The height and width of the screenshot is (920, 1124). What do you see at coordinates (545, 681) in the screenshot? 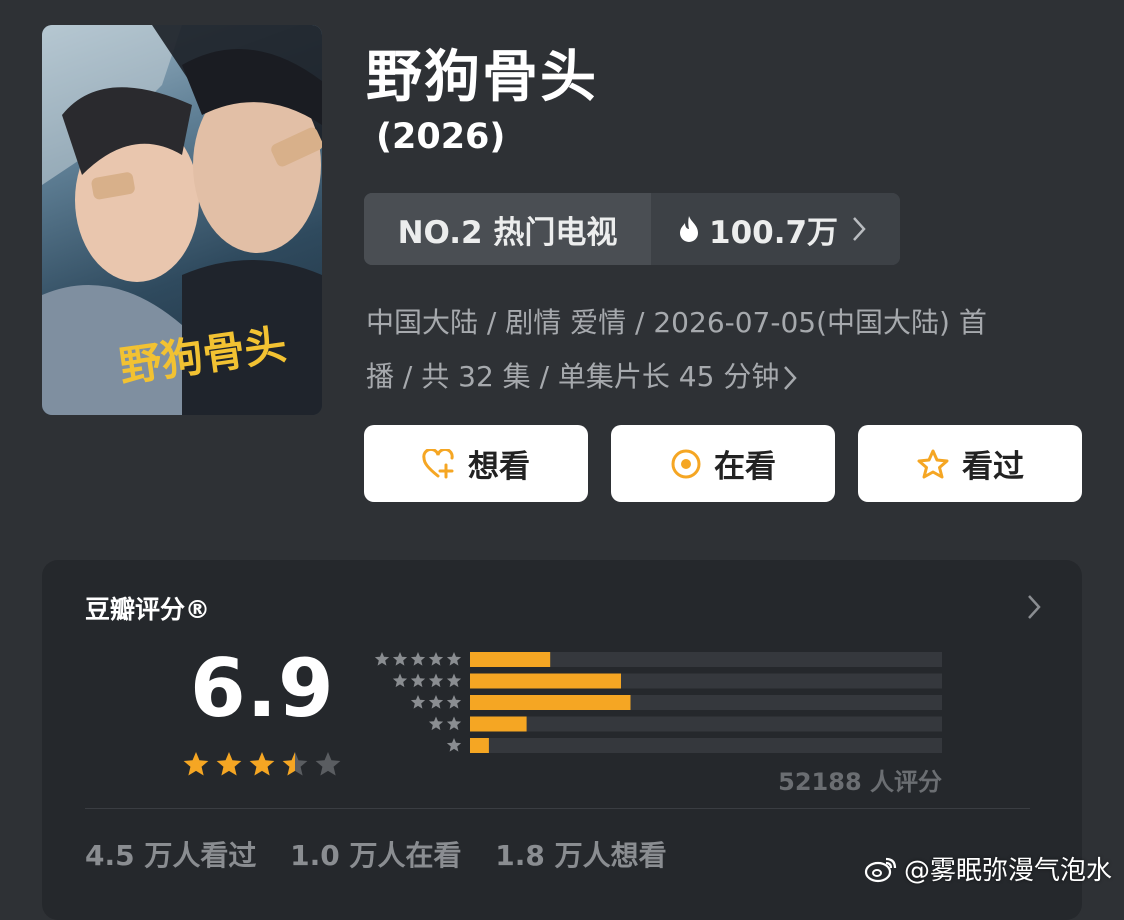
I see `dist-bar-4-star` at bounding box center [545, 681].